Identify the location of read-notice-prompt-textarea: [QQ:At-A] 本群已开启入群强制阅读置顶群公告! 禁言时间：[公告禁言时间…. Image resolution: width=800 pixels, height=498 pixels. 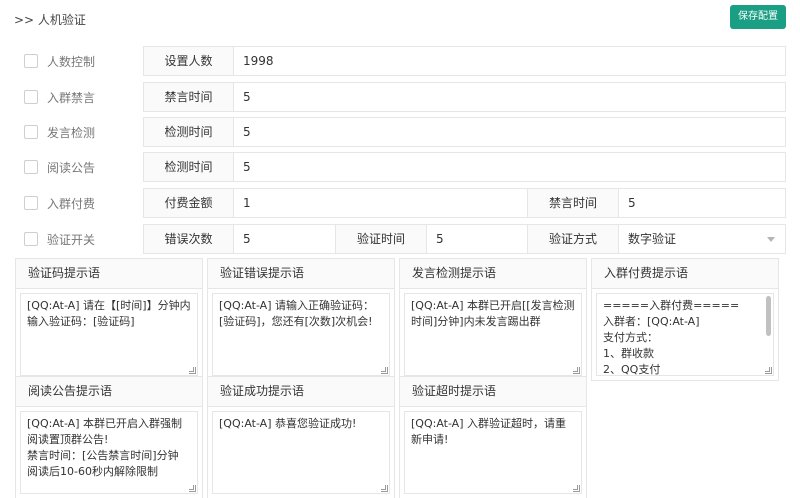
(109, 452).